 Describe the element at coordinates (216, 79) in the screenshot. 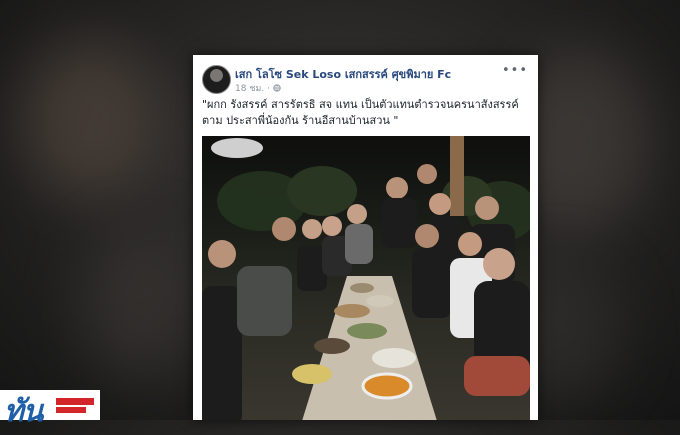

I see `avatar` at that location.